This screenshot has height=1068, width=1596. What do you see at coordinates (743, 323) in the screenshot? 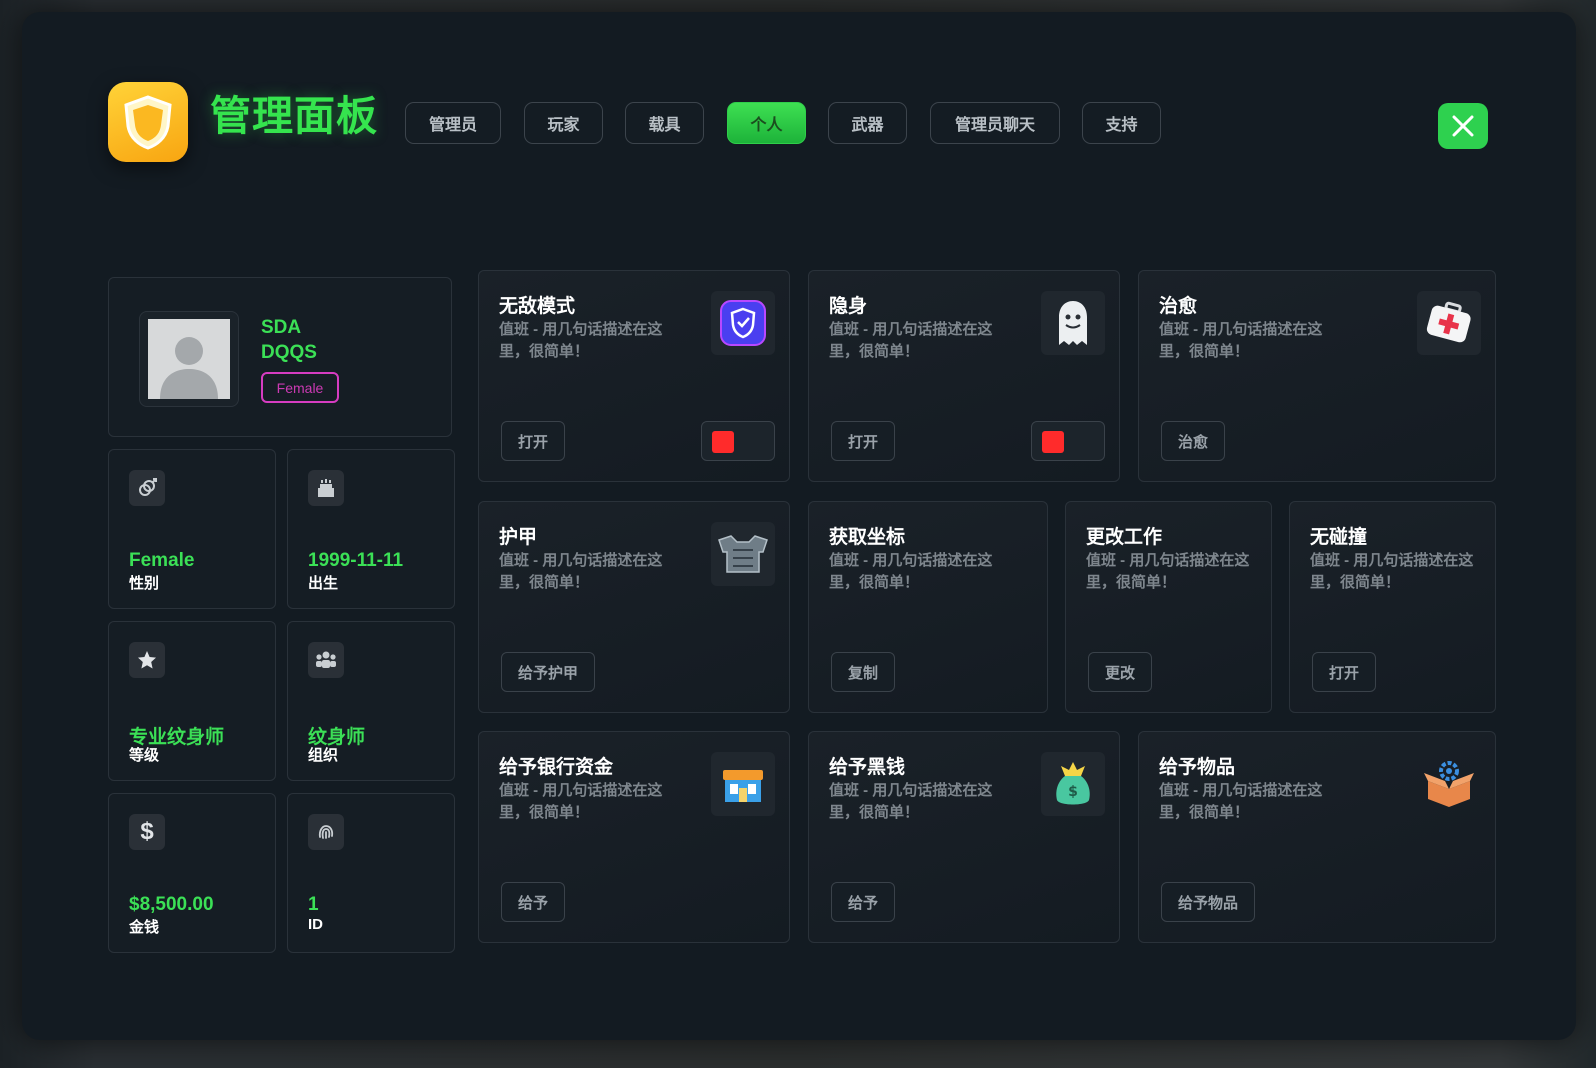
I see `shield-icon` at bounding box center [743, 323].